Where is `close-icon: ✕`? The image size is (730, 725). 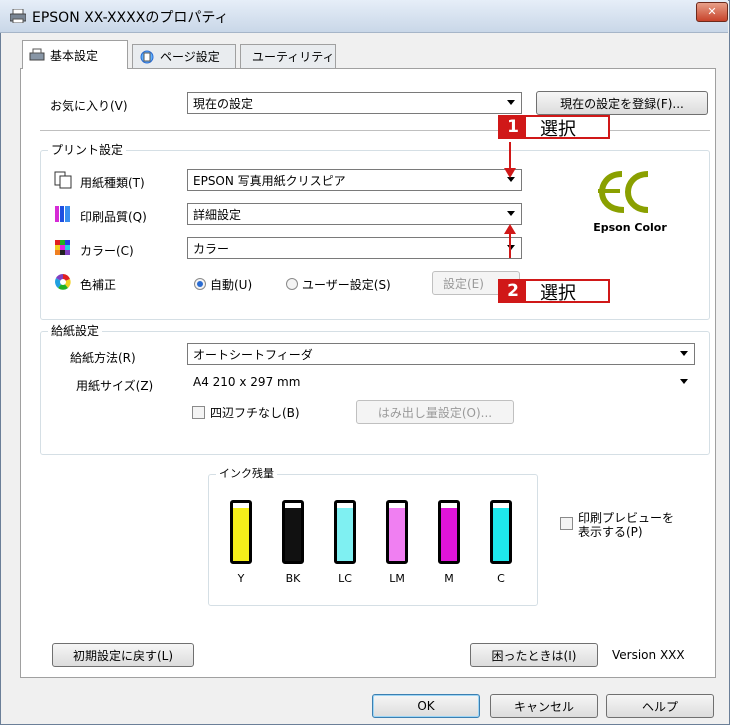
close-icon: ✕ is located at coordinates (712, 11).